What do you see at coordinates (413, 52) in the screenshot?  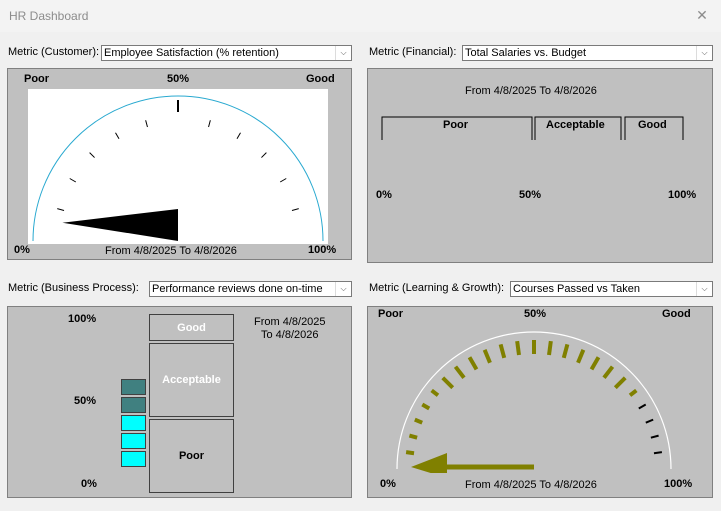 I see `financial-metric-label: Metric (Financial):` at bounding box center [413, 52].